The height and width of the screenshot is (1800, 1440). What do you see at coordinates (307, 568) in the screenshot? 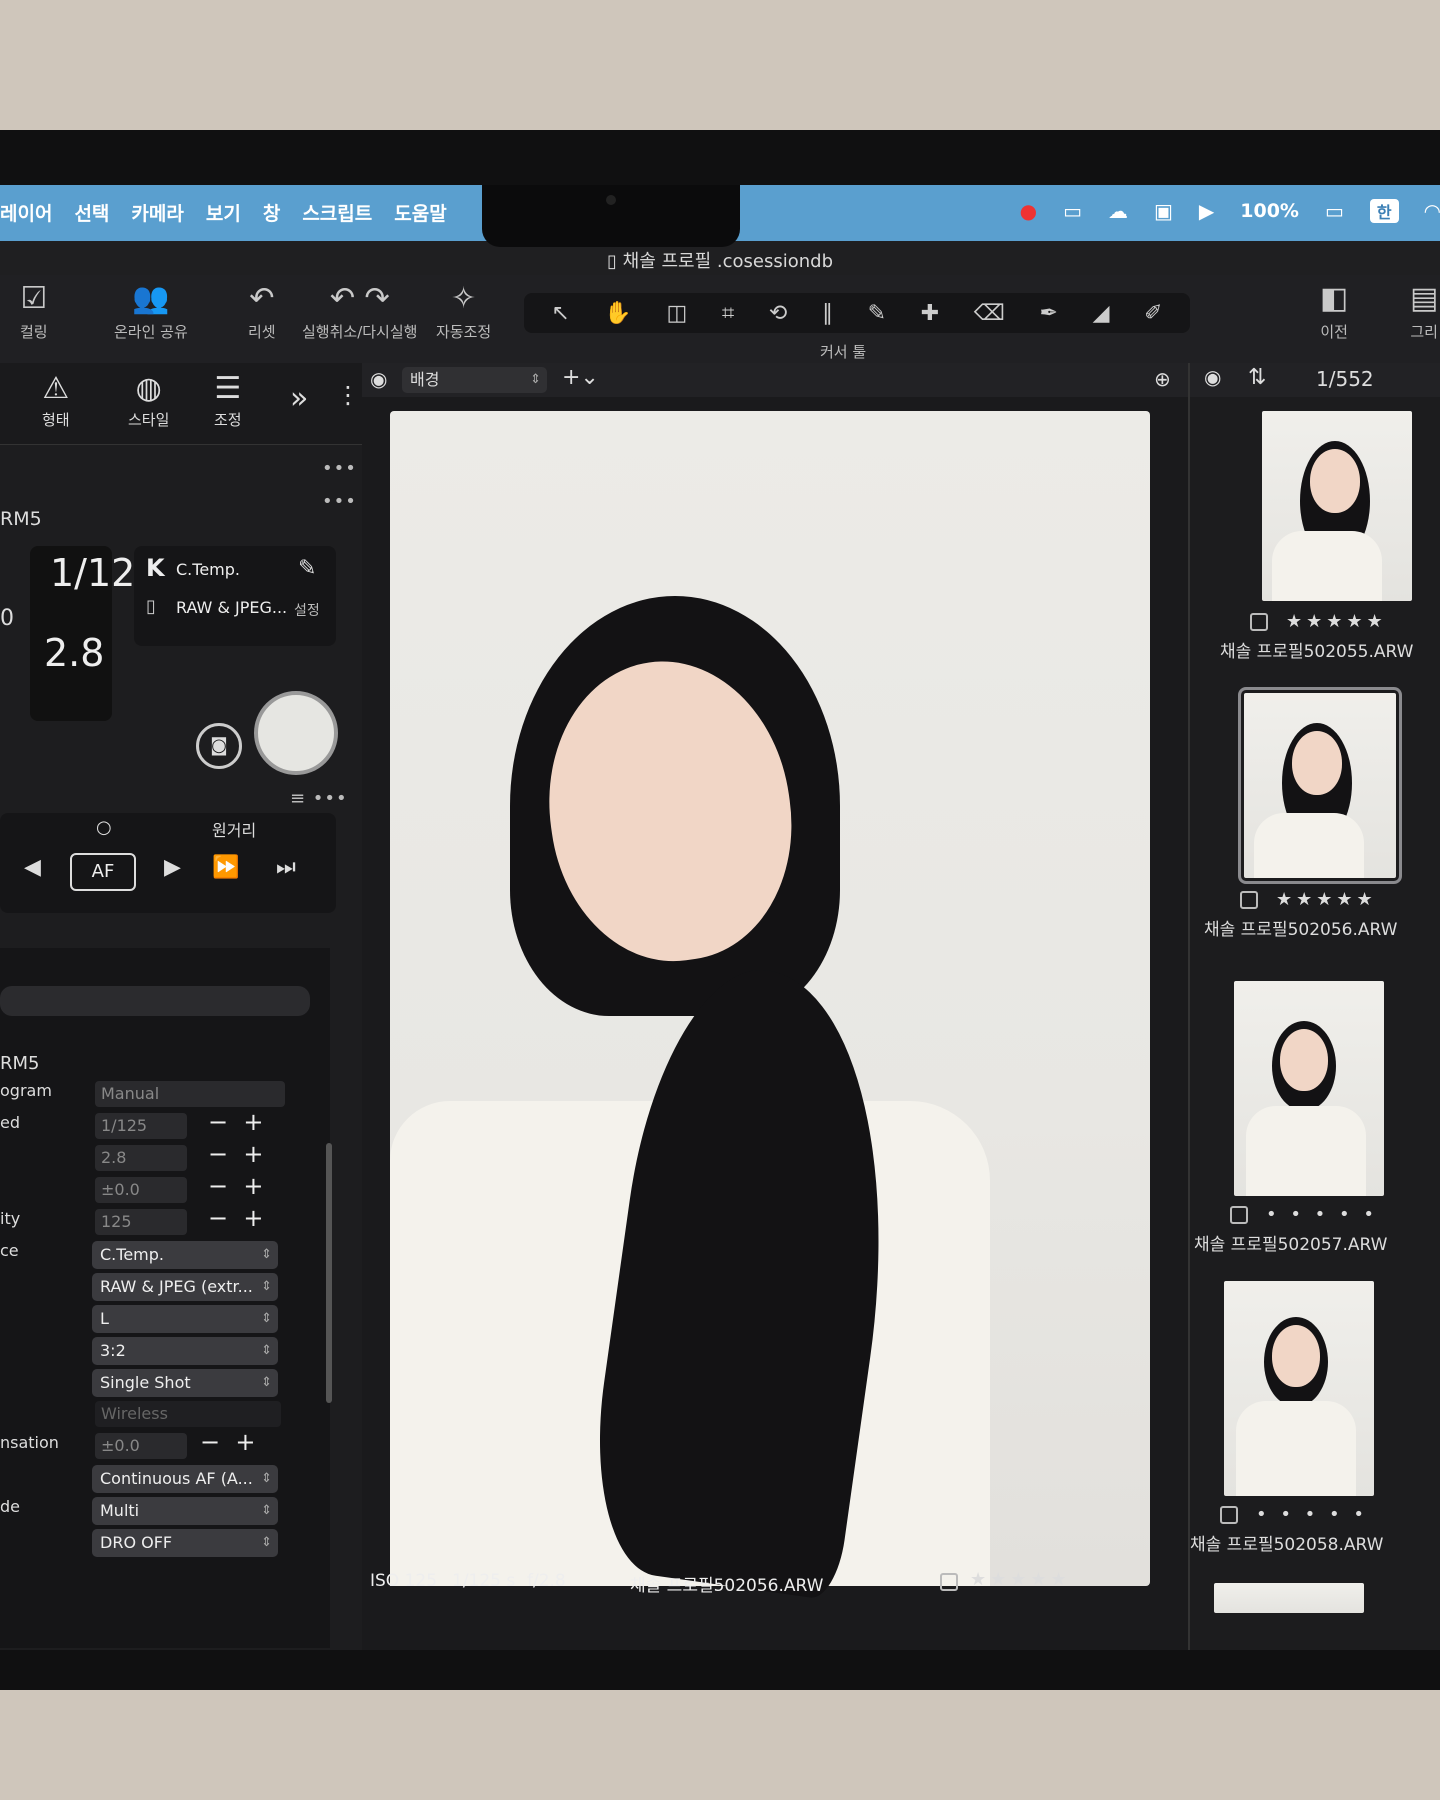
I see `edit-pencil-icon: ✎` at bounding box center [307, 568].